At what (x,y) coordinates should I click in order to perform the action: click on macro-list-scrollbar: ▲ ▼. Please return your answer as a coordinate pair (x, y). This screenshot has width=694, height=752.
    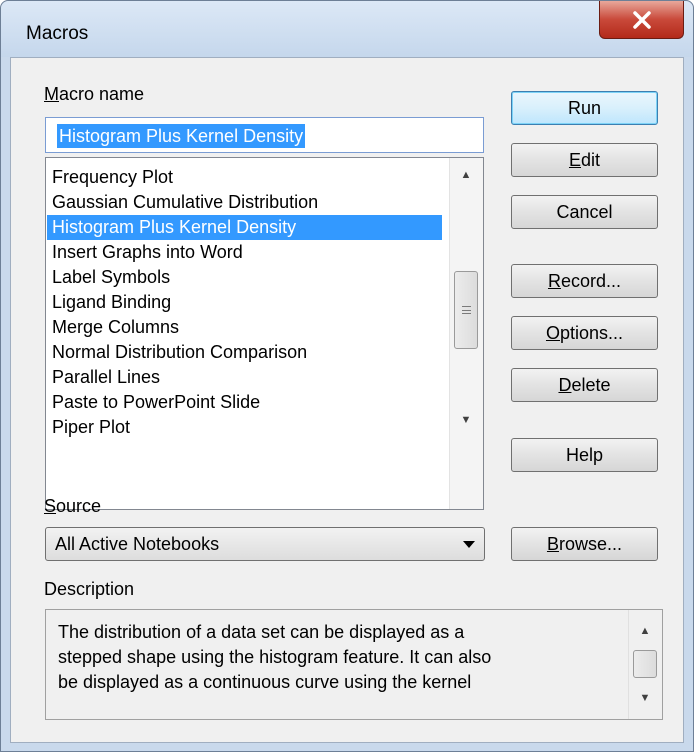
    Looking at the image, I should click on (466, 333).